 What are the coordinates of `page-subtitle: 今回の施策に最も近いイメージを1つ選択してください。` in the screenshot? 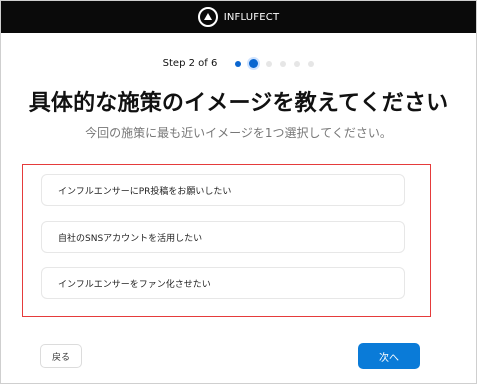 It's located at (238, 133).